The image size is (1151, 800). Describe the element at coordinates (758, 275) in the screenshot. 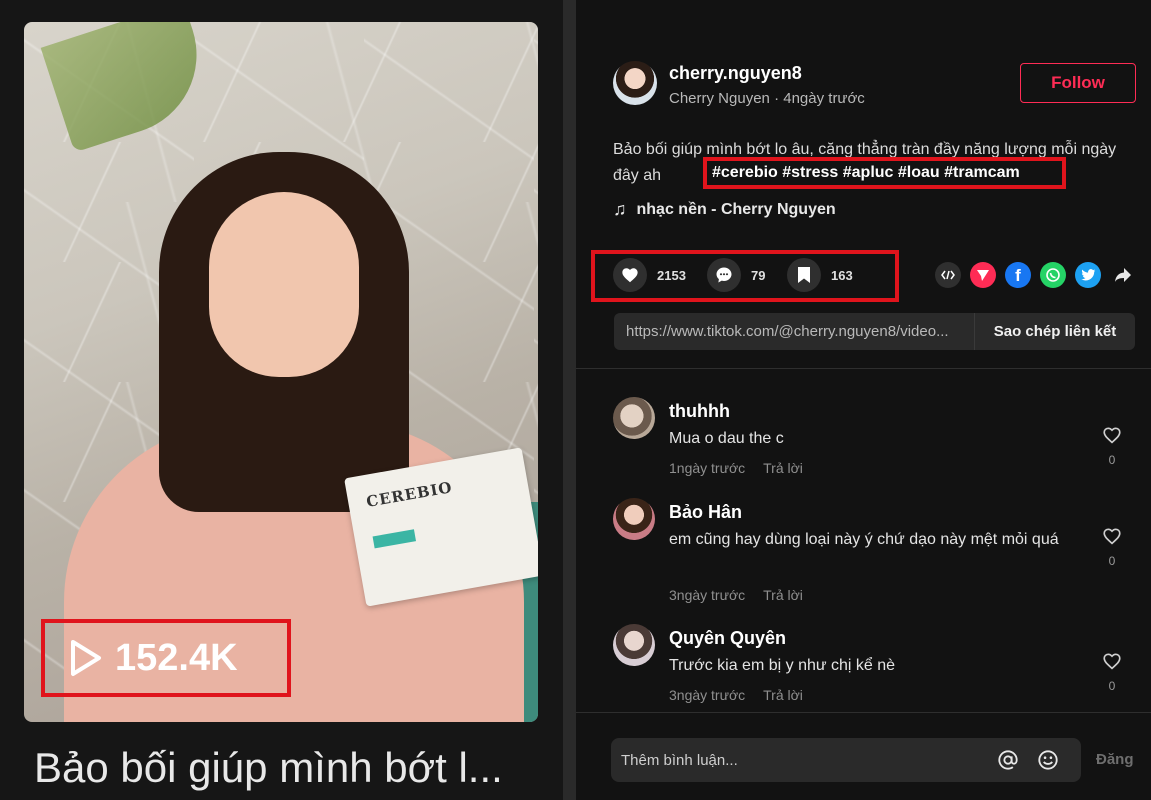

I see `comment-count: 79` at that location.